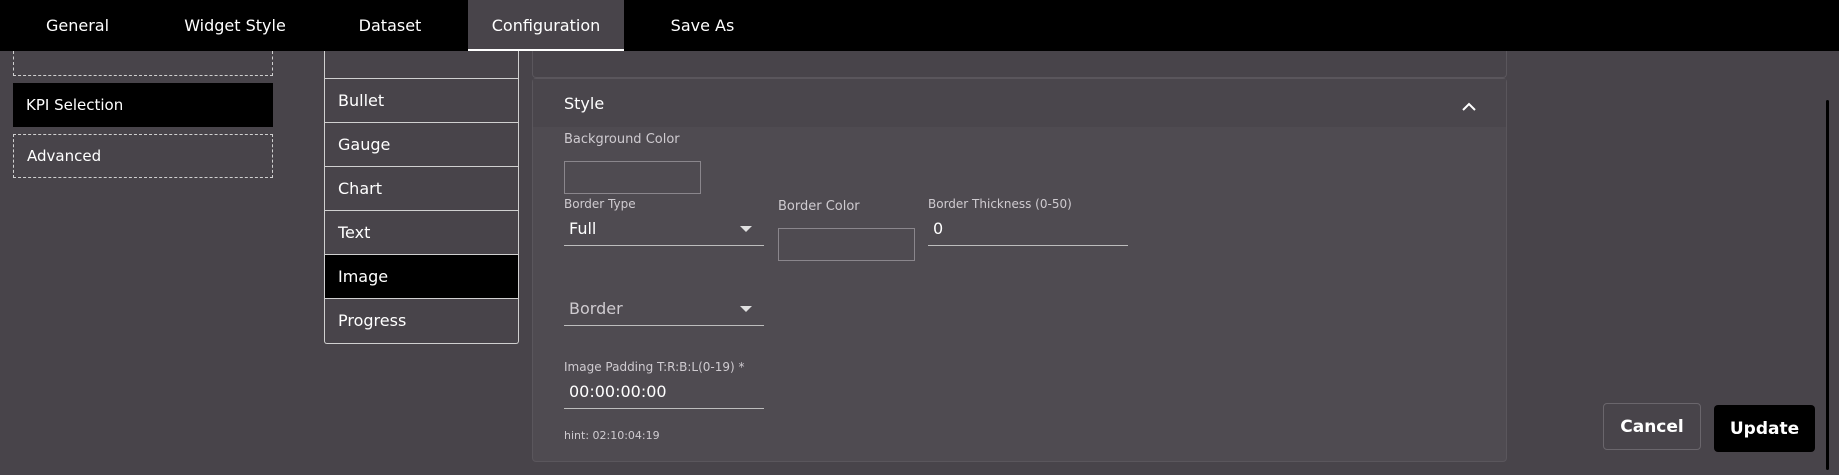 This screenshot has width=1839, height=475. I want to click on widget-type-list: Bullet Gauge Chart Text Image Progress, so click(421, 197).